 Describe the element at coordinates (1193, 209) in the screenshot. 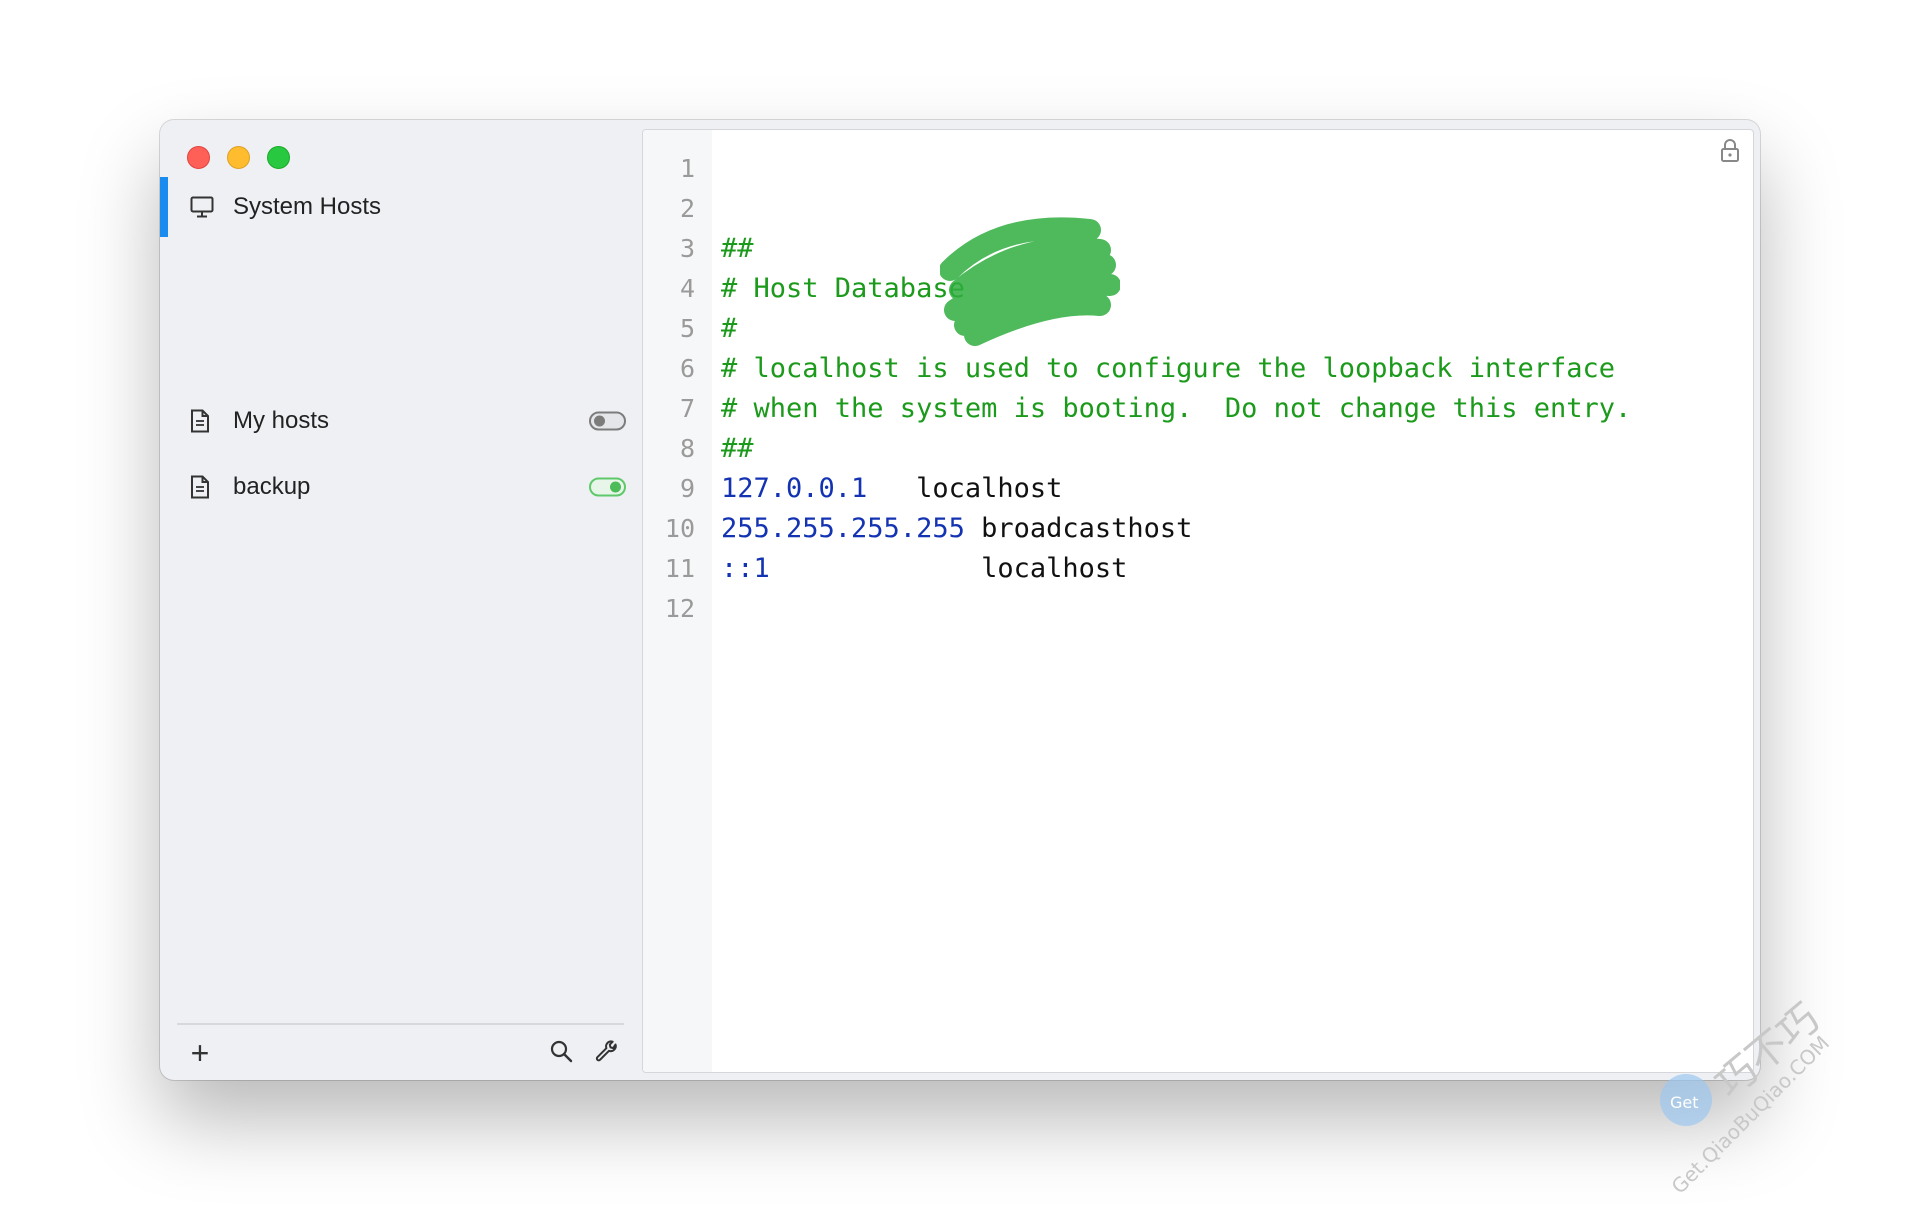

I see `code-line: 2` at that location.